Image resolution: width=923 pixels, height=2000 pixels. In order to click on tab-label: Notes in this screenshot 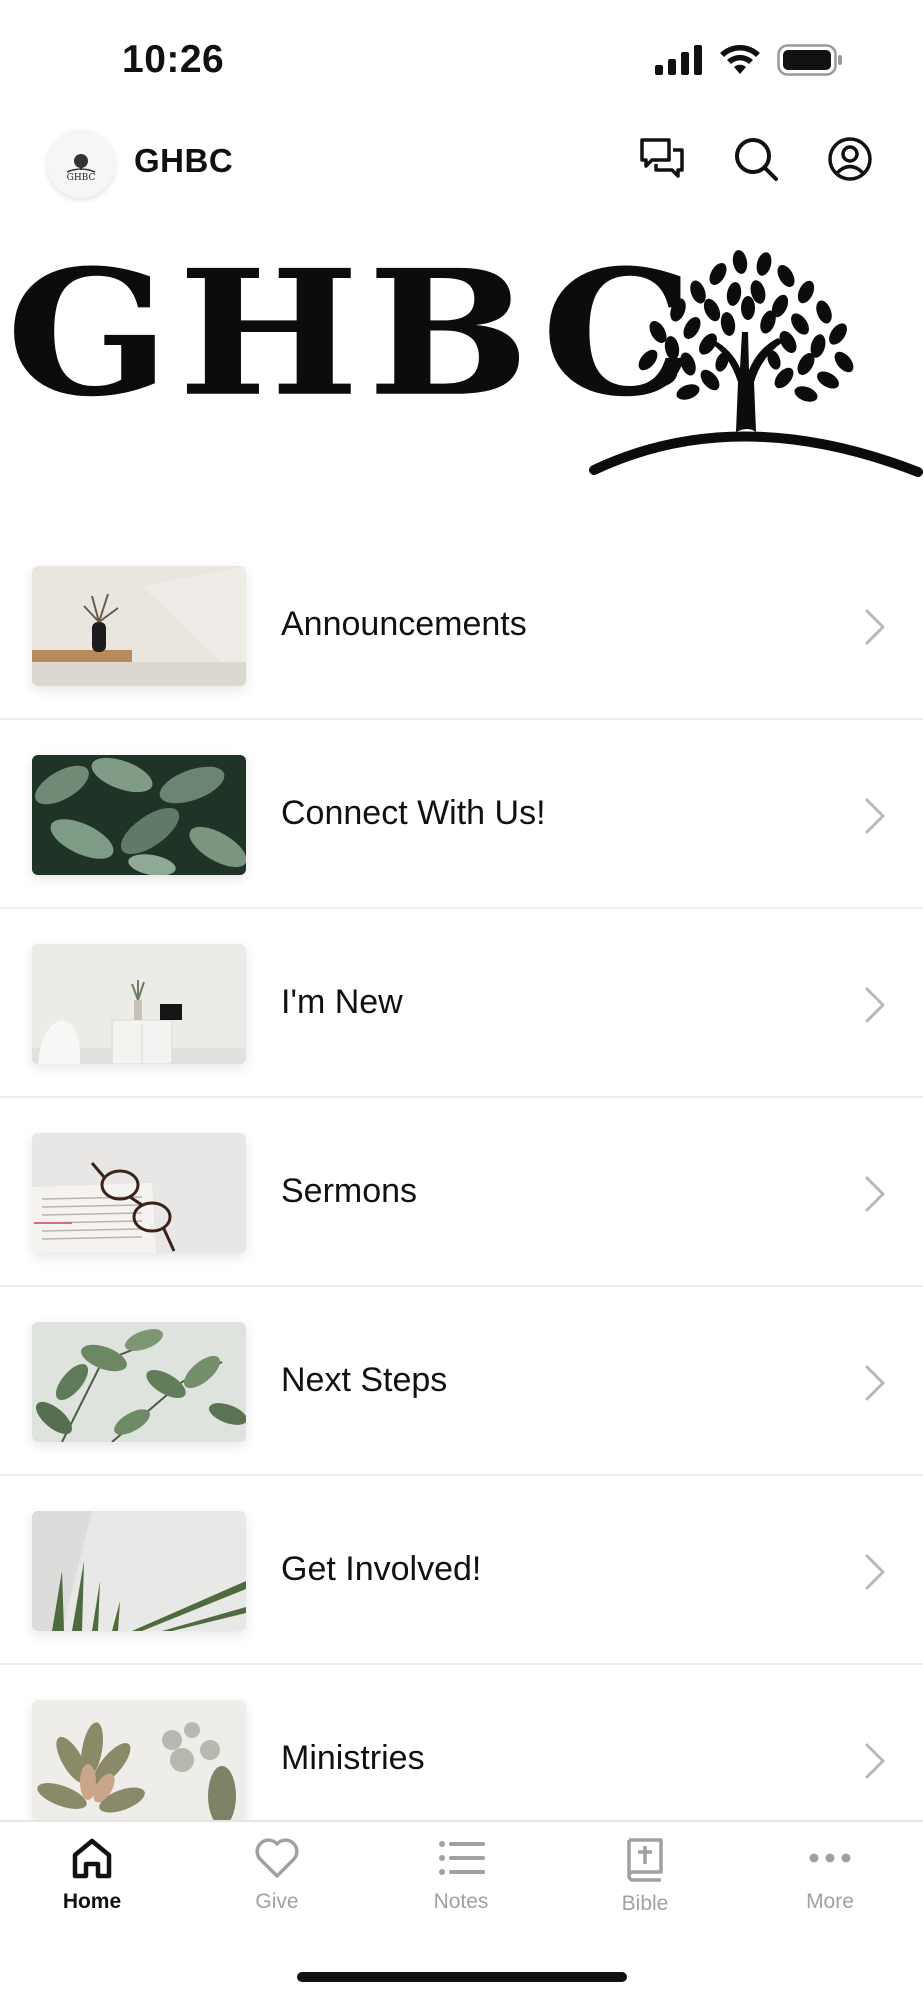, I will do `click(461, 1901)`.